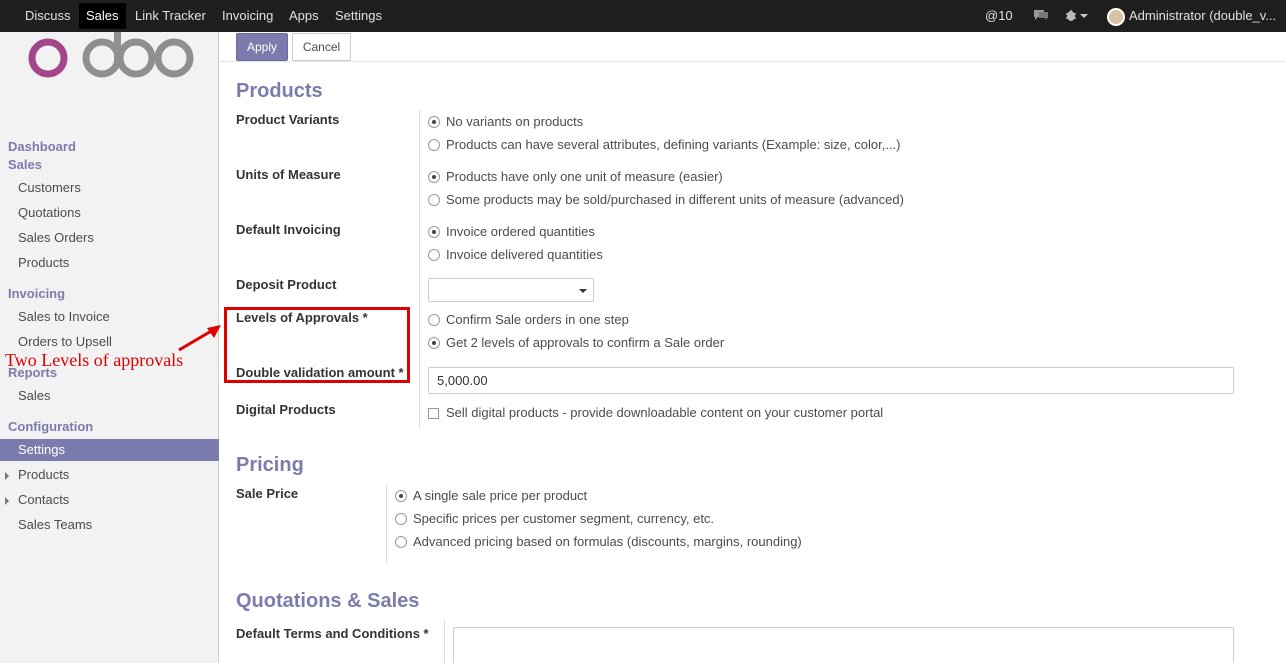  Describe the element at coordinates (328, 601) in the screenshot. I see `section-title-quotations-sales: Quotations & Sales` at that location.